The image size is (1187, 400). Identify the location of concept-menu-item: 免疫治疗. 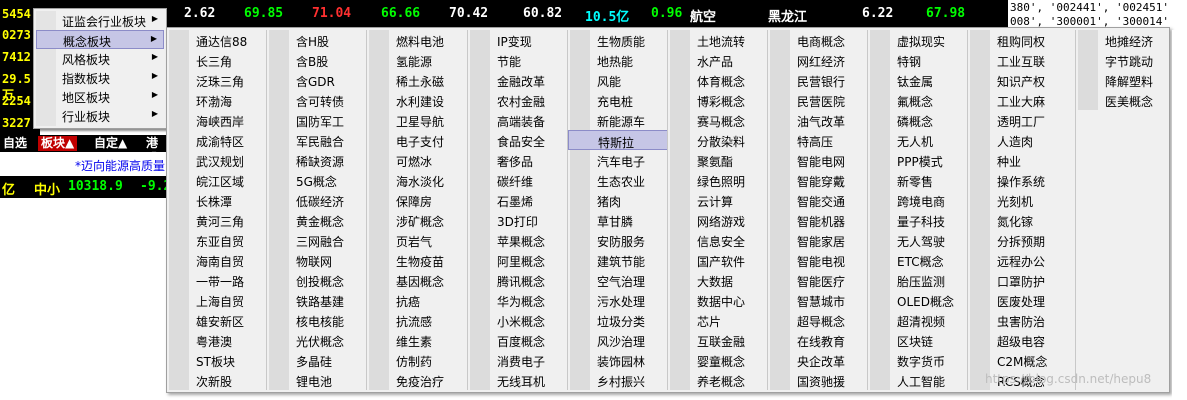
(417, 380).